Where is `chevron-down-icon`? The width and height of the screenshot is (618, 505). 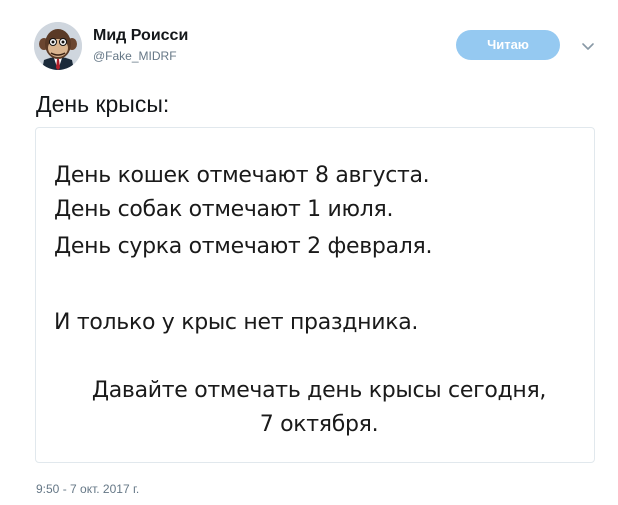
chevron-down-icon is located at coordinates (588, 46).